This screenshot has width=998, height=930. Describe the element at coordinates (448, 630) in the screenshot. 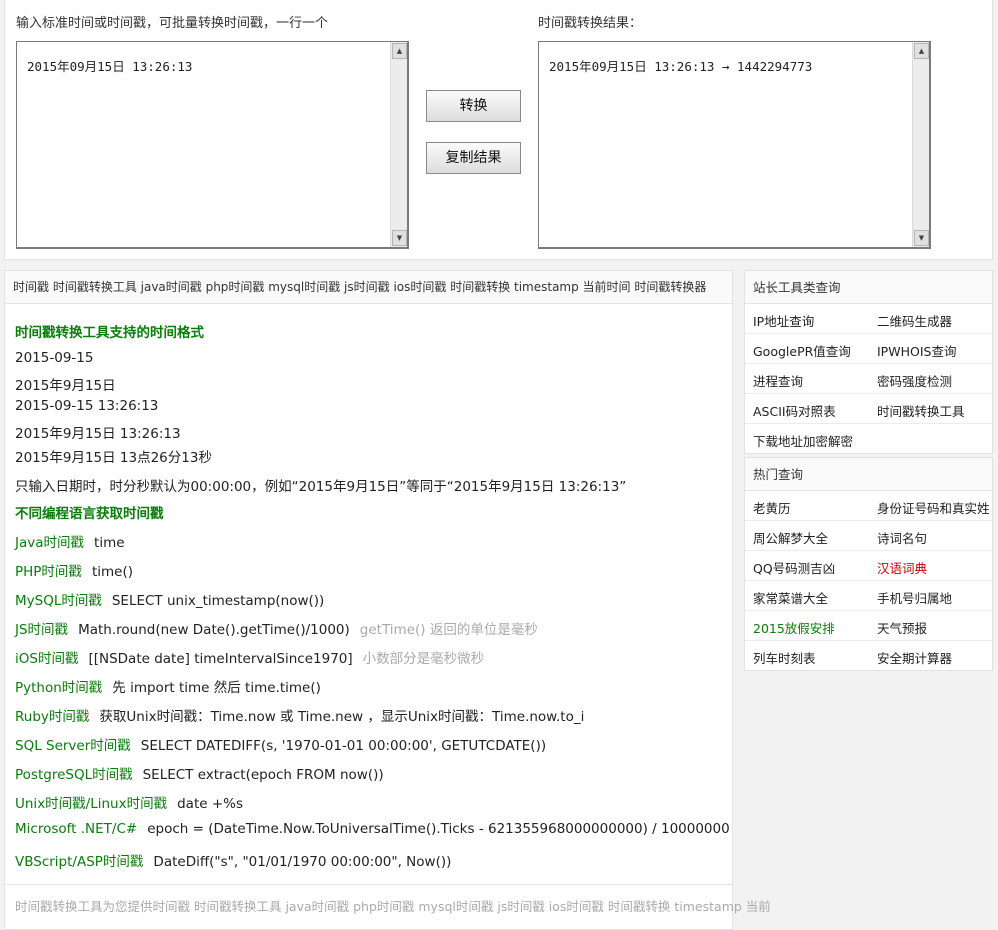

I see `lang-note: getTime() 返回的单位是毫秒` at that location.